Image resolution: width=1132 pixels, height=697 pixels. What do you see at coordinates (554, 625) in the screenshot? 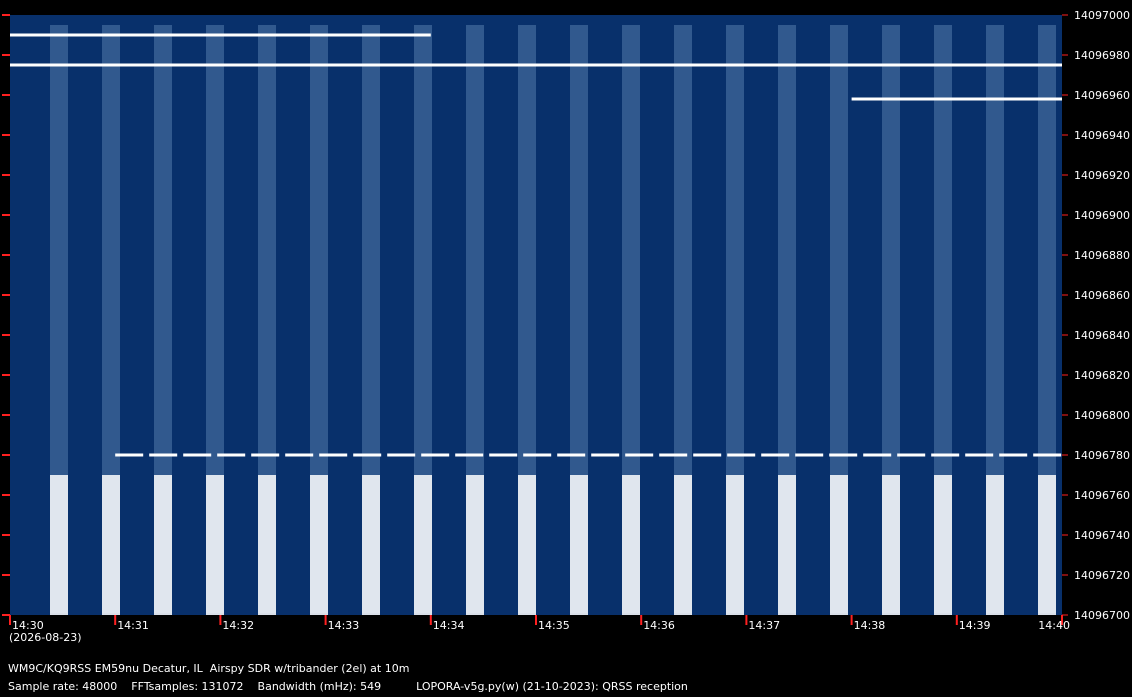
I see `x-tick-label: 14:35` at bounding box center [554, 625].